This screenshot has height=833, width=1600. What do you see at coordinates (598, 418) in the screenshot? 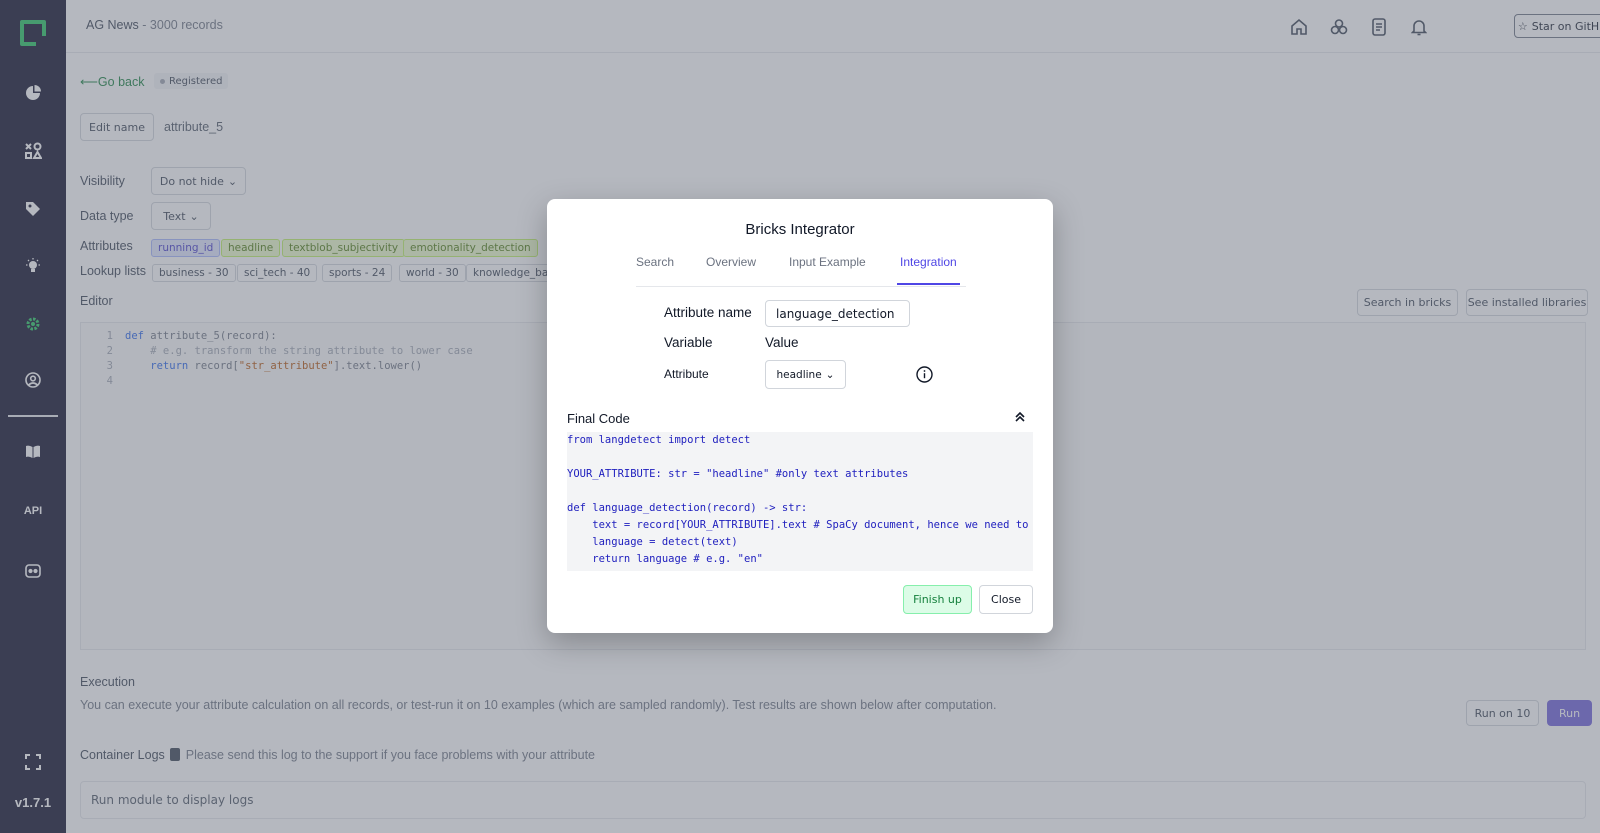
I see `final-code-label: Final Code` at bounding box center [598, 418].